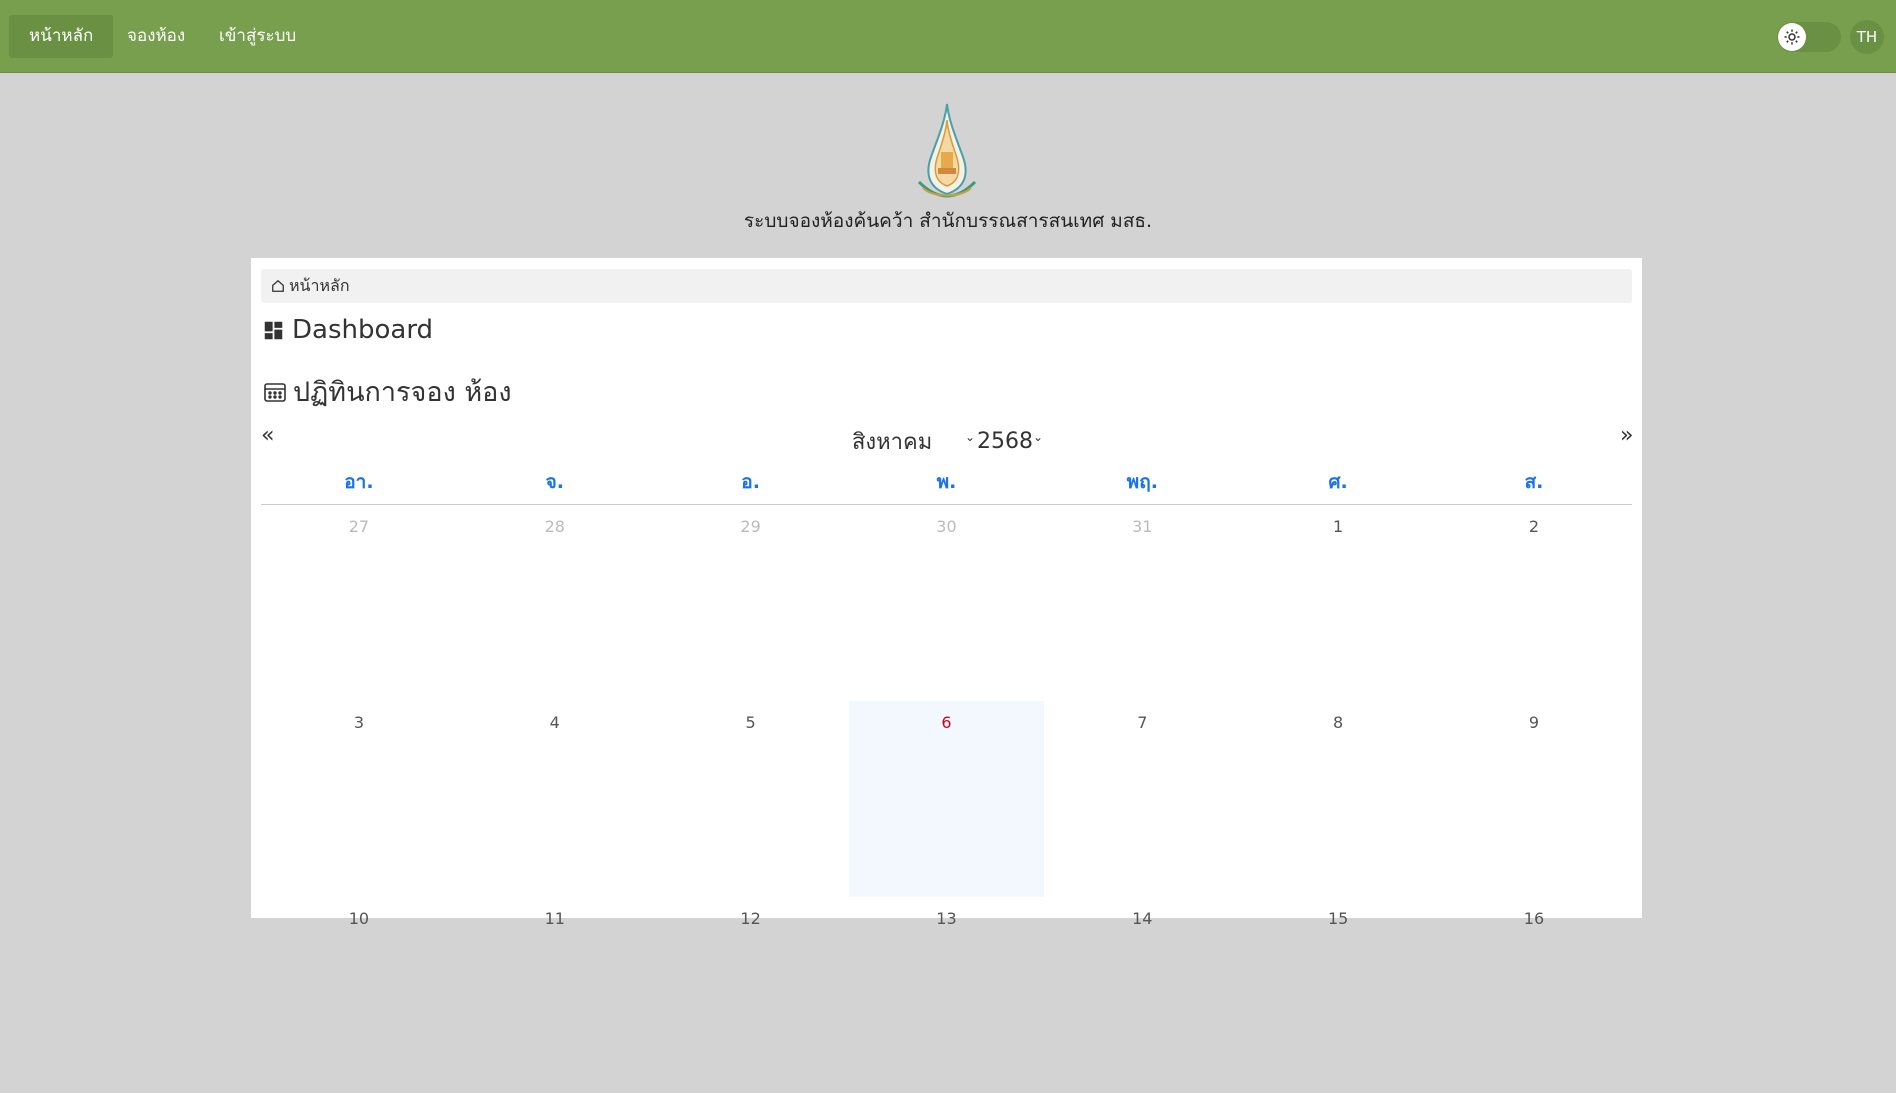 The width and height of the screenshot is (1896, 1093). I want to click on home-icon, so click(278, 285).